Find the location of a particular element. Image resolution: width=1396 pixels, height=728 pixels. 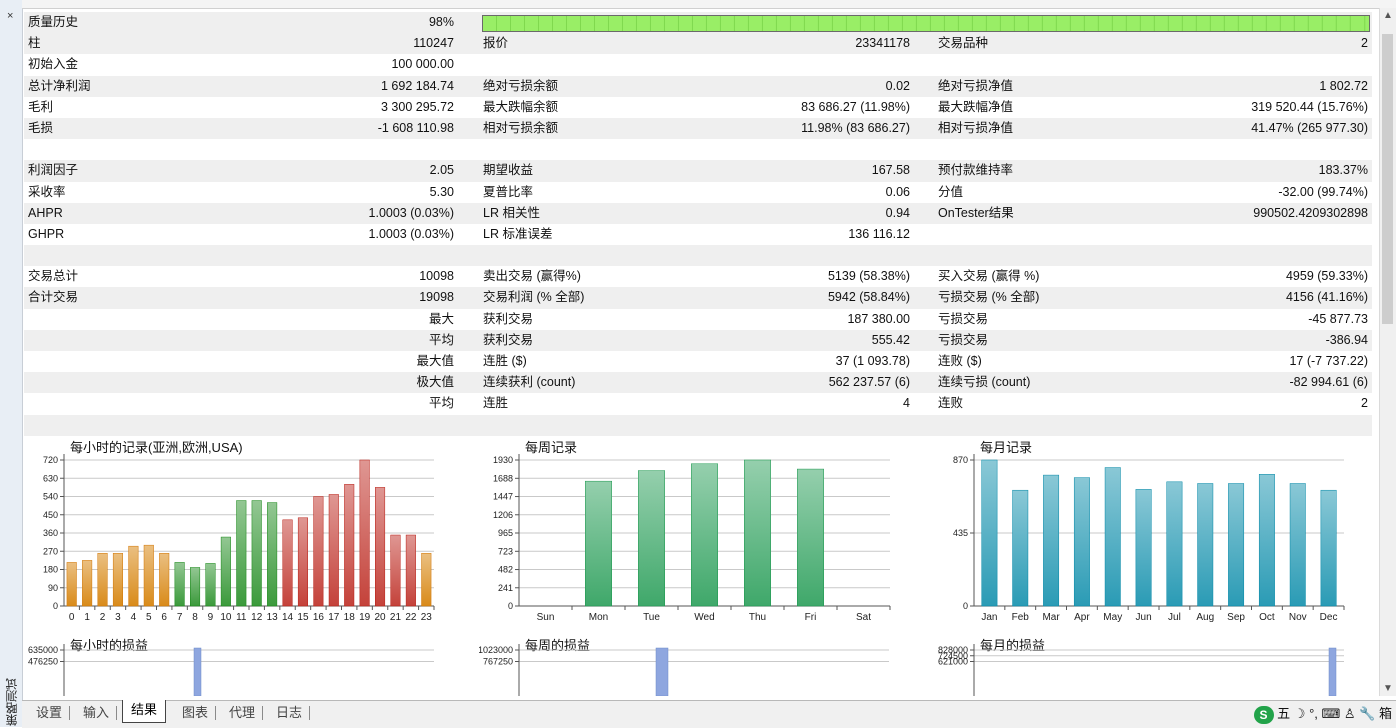

tab-2: 结果 is located at coordinates (144, 711).